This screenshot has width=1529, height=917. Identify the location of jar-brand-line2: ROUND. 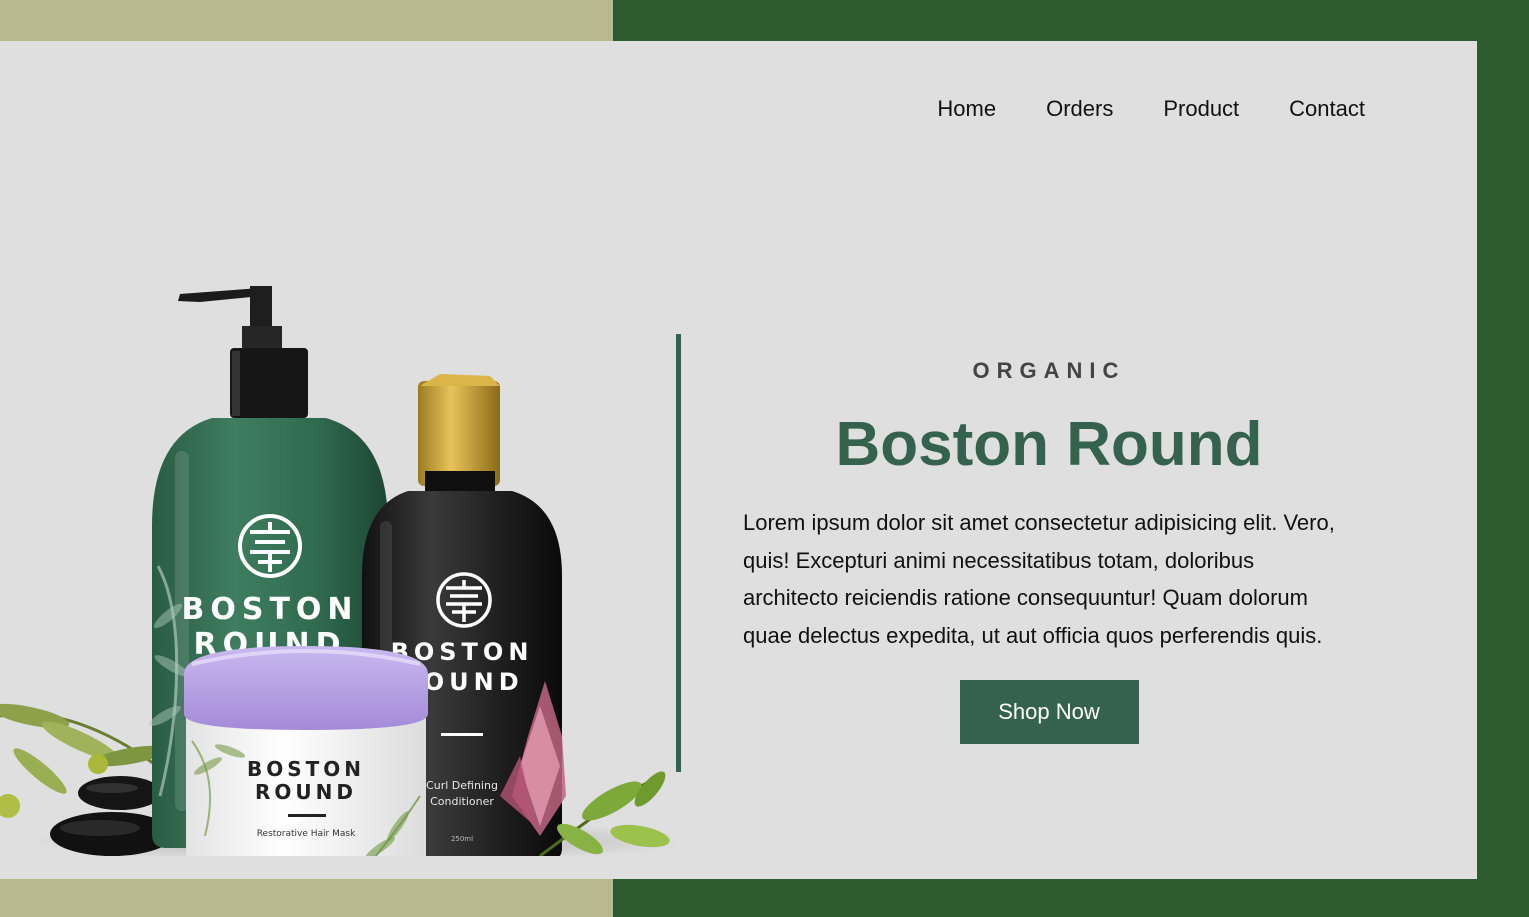
(306, 792).